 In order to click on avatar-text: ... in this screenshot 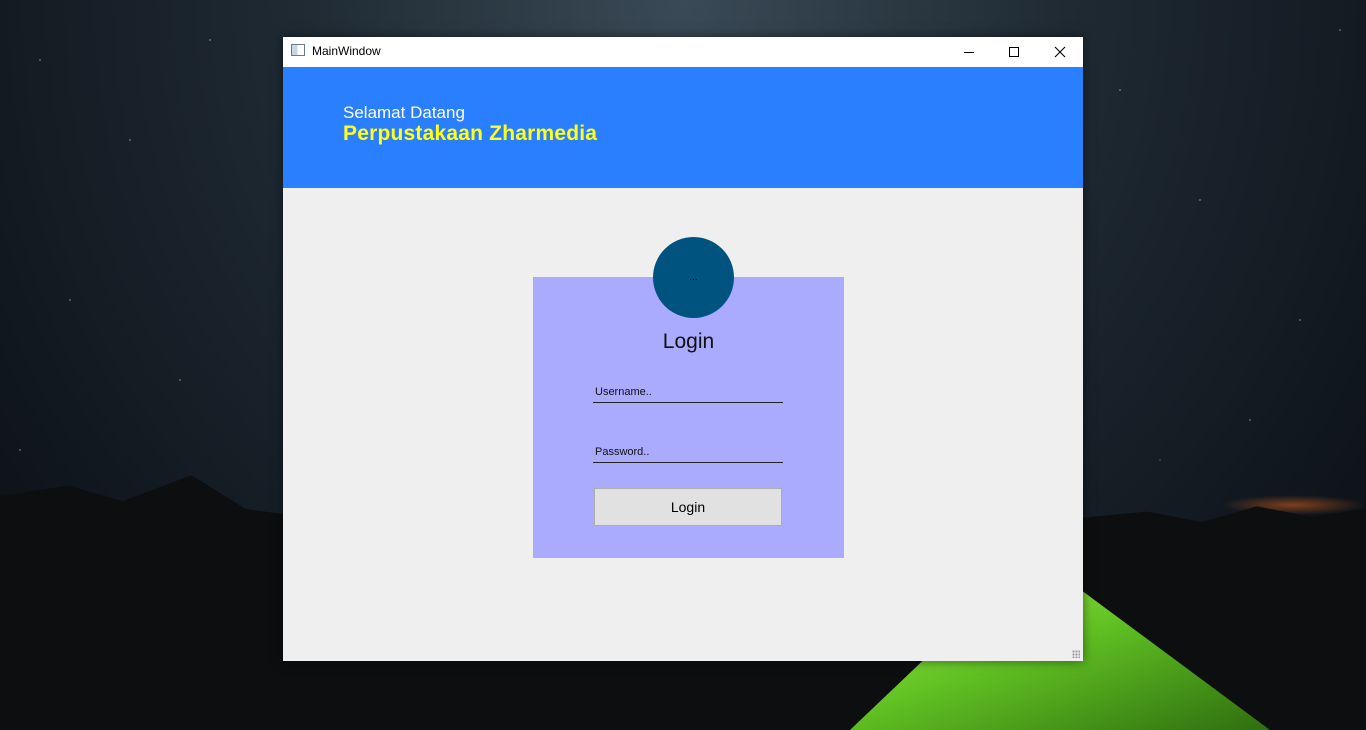, I will do `click(693, 277)`.